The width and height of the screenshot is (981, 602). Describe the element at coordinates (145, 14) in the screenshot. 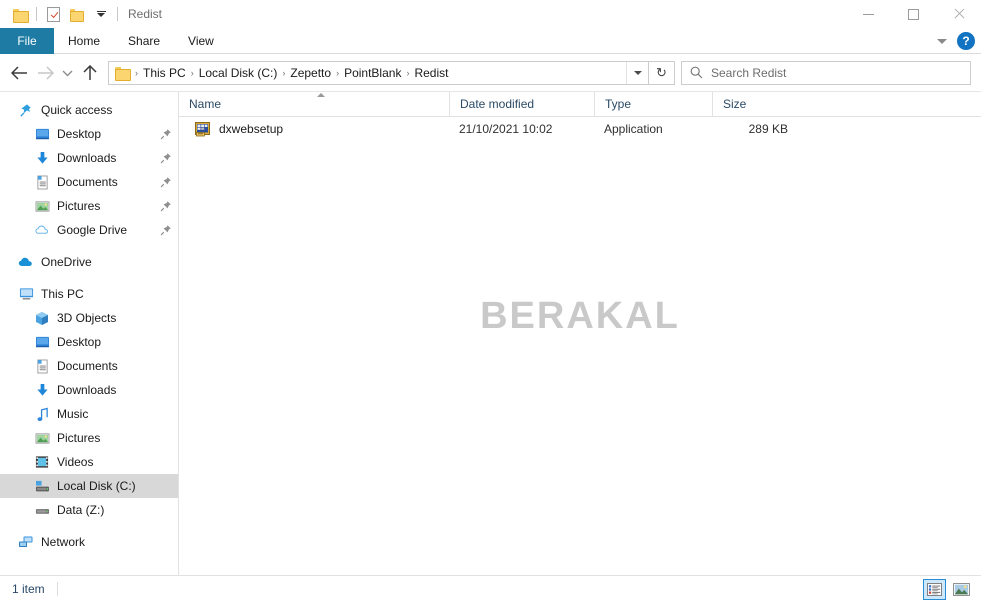

I see `window-title: Redist` at that location.